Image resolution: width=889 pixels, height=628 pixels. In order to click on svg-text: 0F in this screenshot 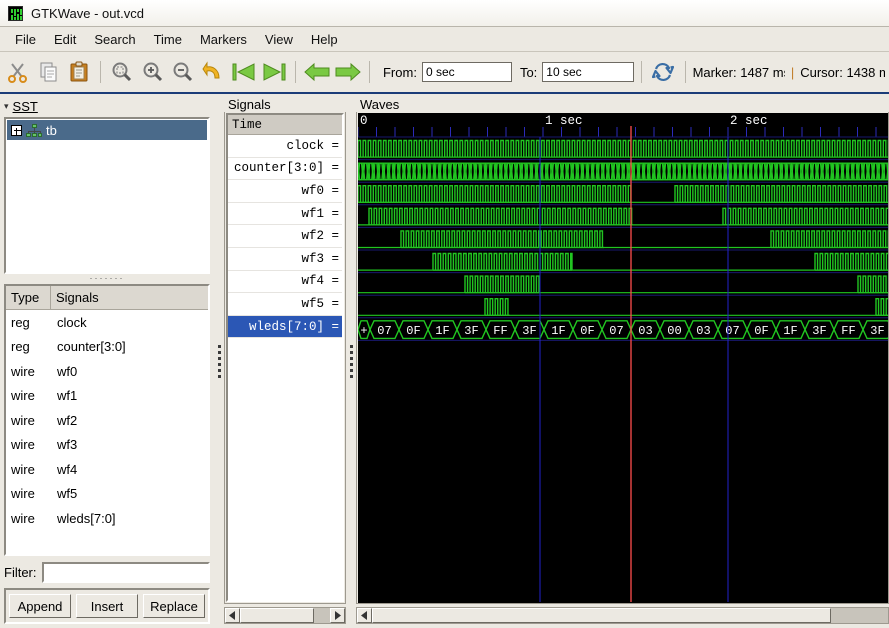, I will do `click(413, 331)`.